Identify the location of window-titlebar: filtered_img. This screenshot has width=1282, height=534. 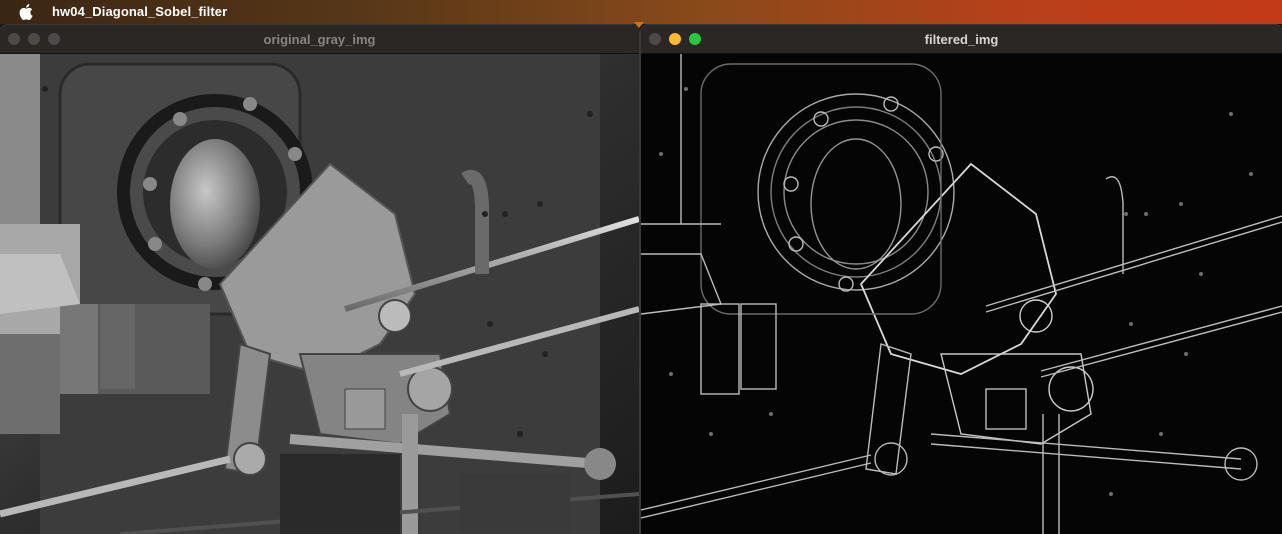
(961, 39).